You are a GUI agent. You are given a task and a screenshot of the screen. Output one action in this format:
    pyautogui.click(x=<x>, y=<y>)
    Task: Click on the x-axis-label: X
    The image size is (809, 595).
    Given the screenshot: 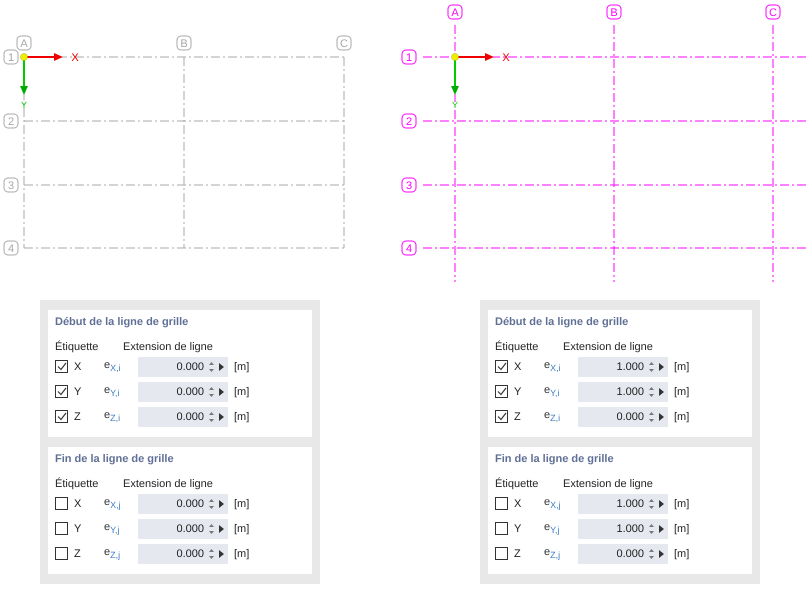 What is the action you would take?
    pyautogui.click(x=75, y=58)
    